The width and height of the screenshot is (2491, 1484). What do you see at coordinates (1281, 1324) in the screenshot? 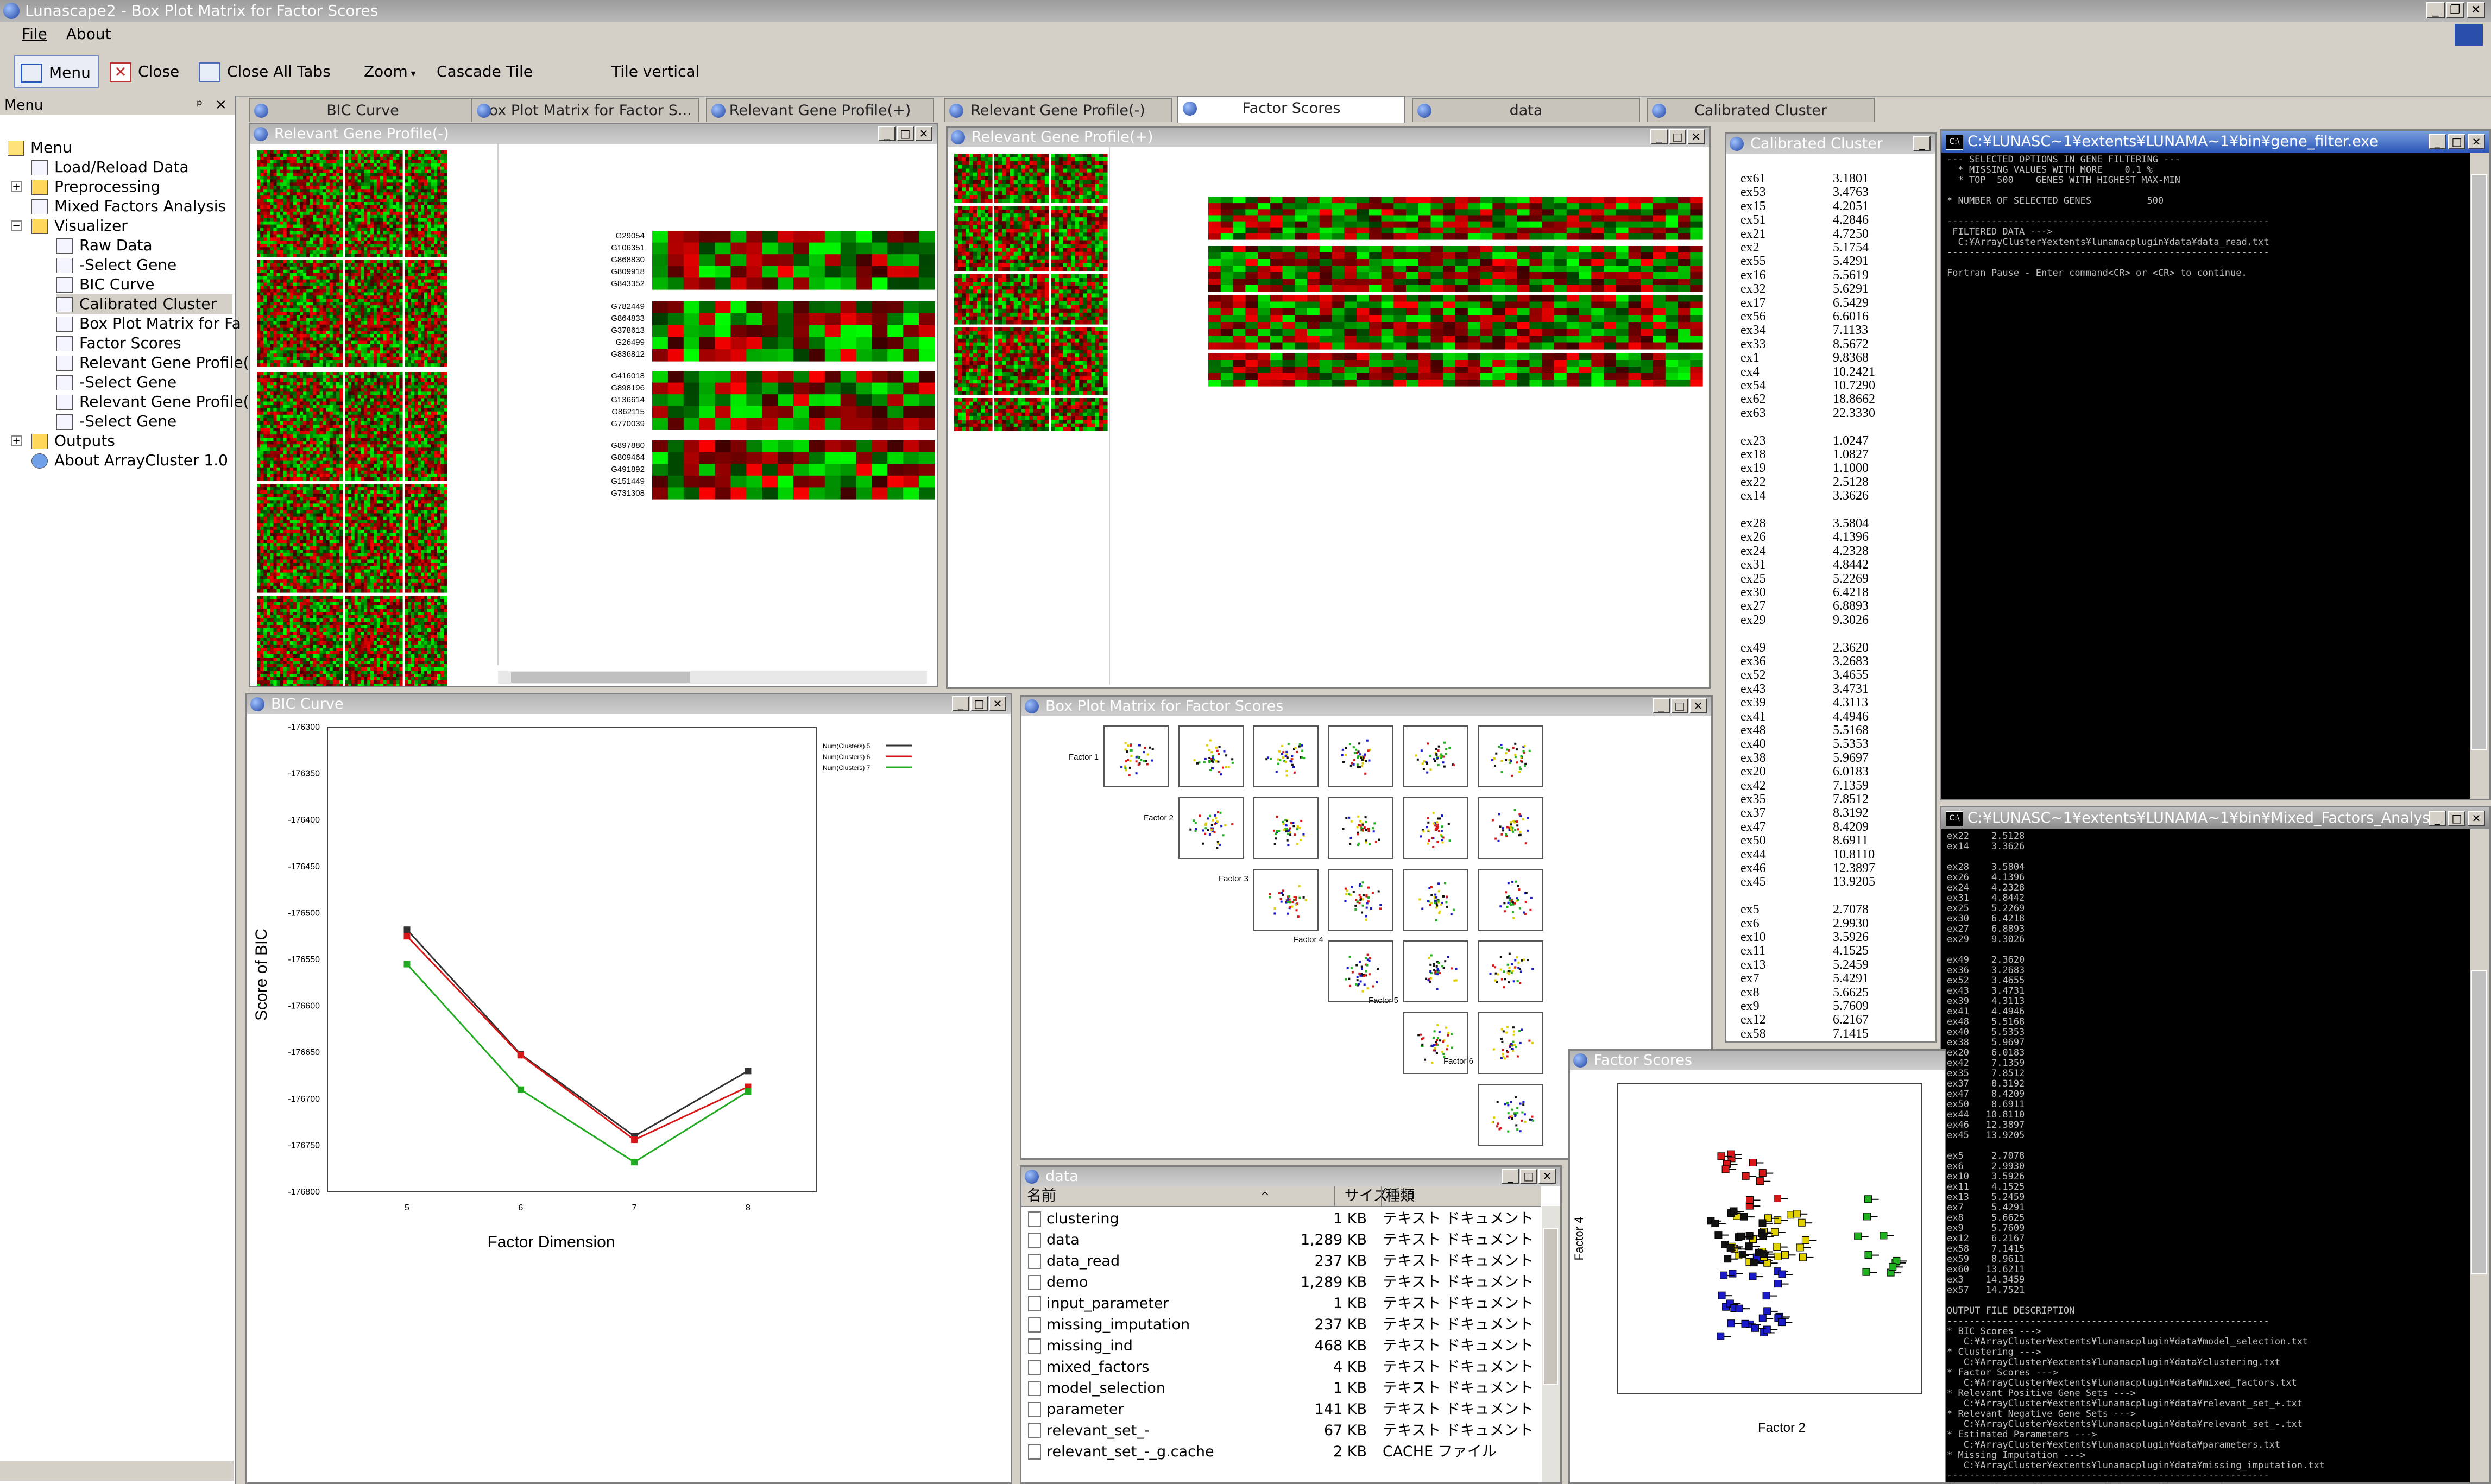
I see `file-row: missing_imputation 237 KB テキスト ドキュメント` at bounding box center [1281, 1324].